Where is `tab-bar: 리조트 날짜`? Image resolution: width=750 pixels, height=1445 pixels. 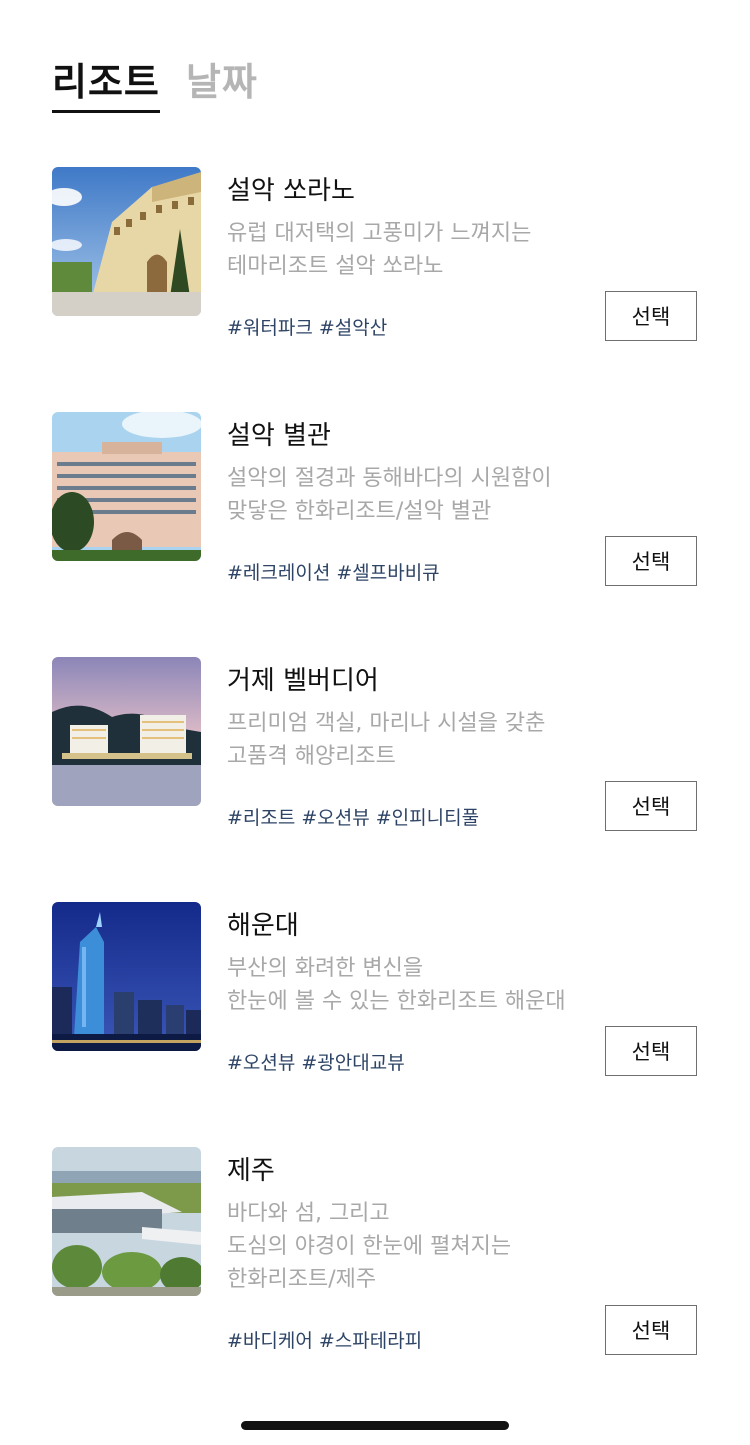 tab-bar: 리조트 날짜 is located at coordinates (168, 84).